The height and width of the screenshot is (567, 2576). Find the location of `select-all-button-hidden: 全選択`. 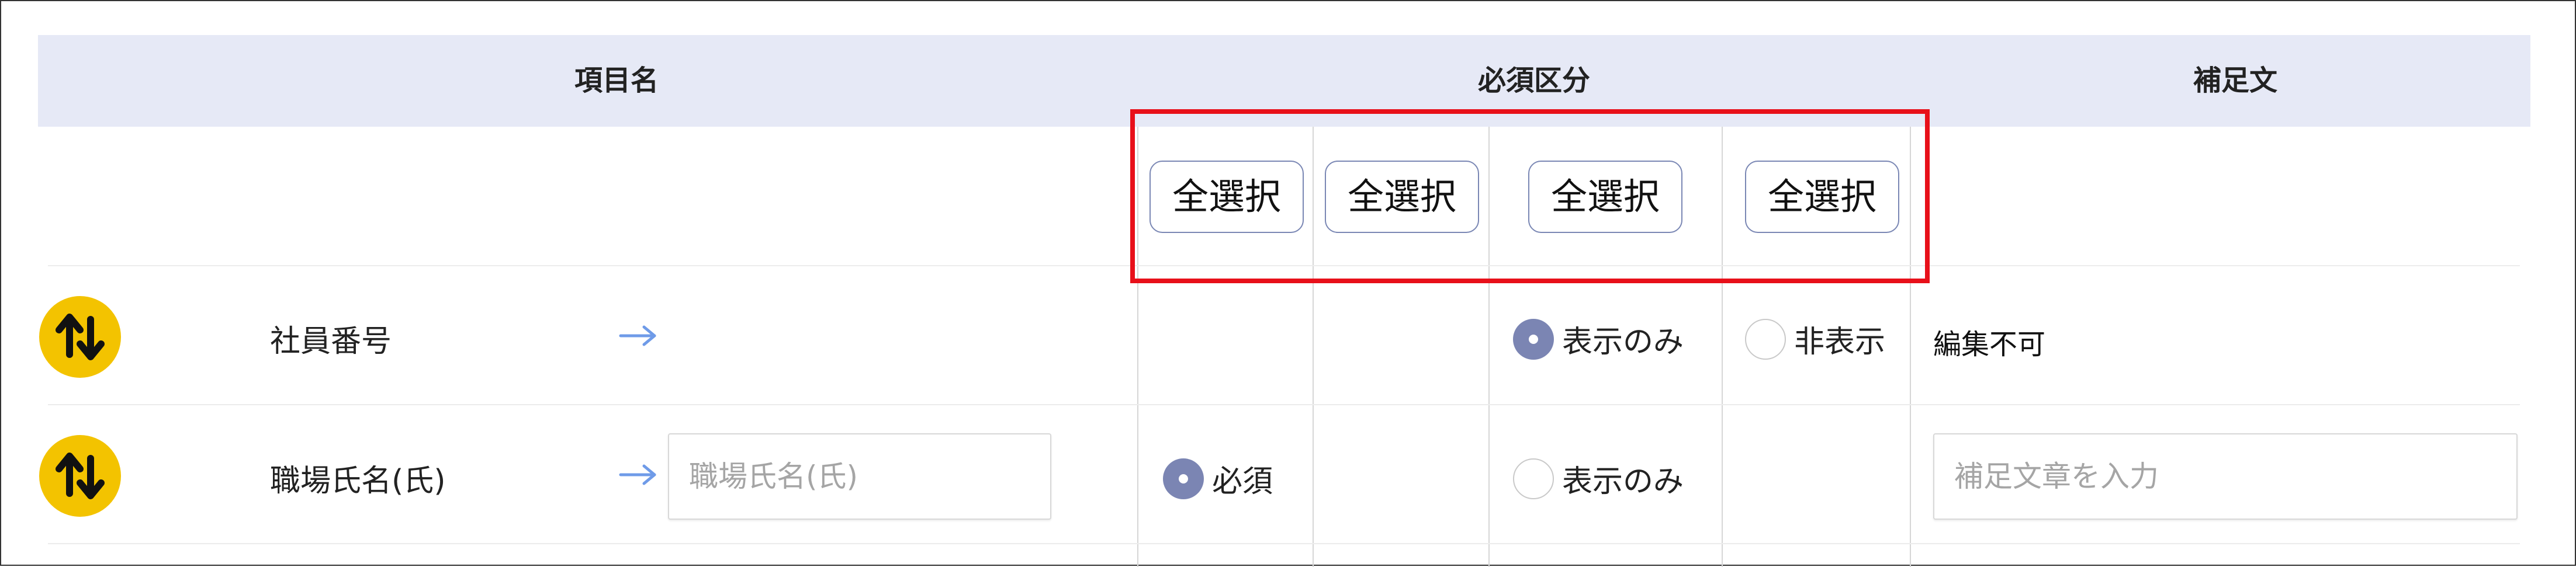

select-all-button-hidden: 全選択 is located at coordinates (1822, 197).